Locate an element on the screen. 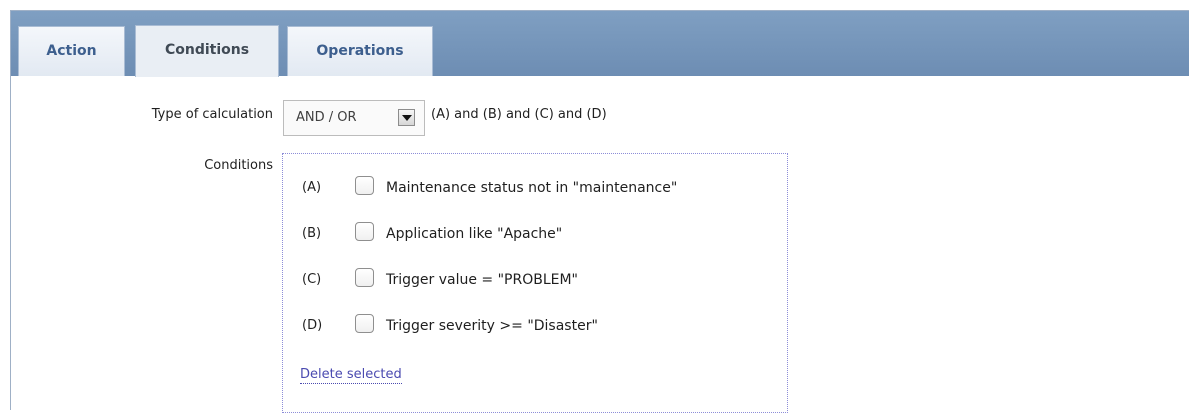  type-of-calculation-select: AND / OR is located at coordinates (354, 118).